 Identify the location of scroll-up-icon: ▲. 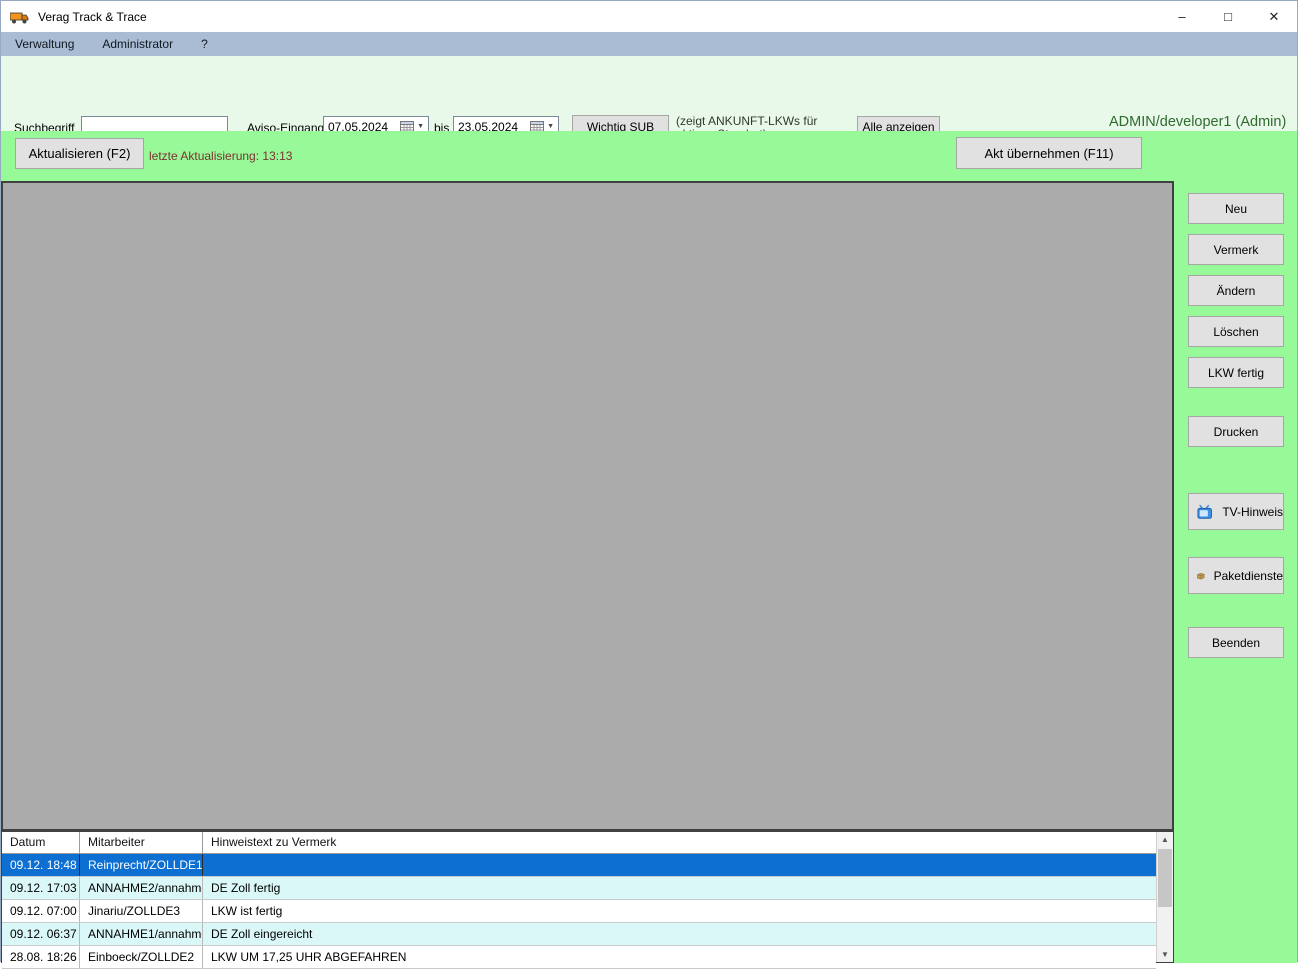
(1165, 839).